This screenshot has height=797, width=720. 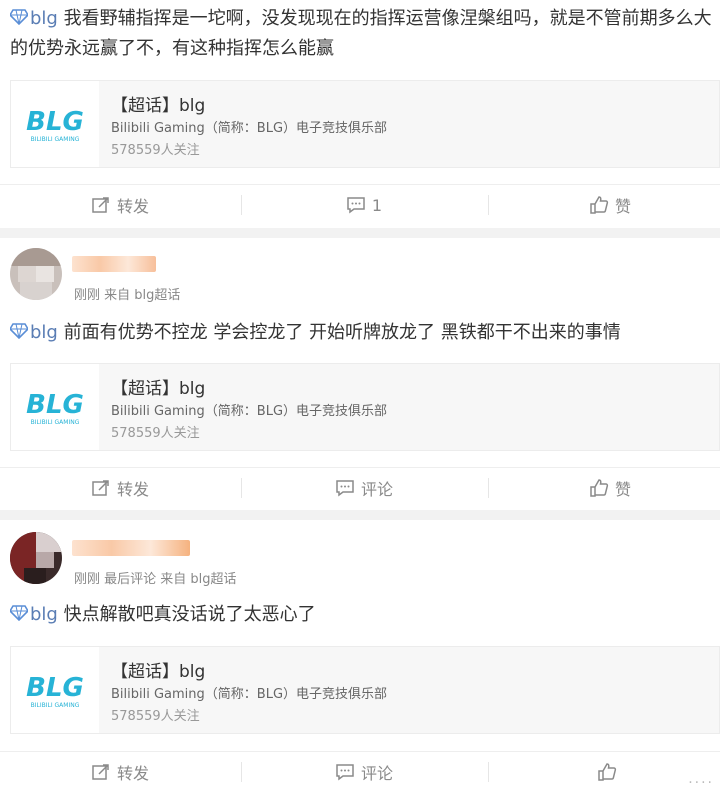 I want to click on comment-button: 1, so click(x=364, y=205).